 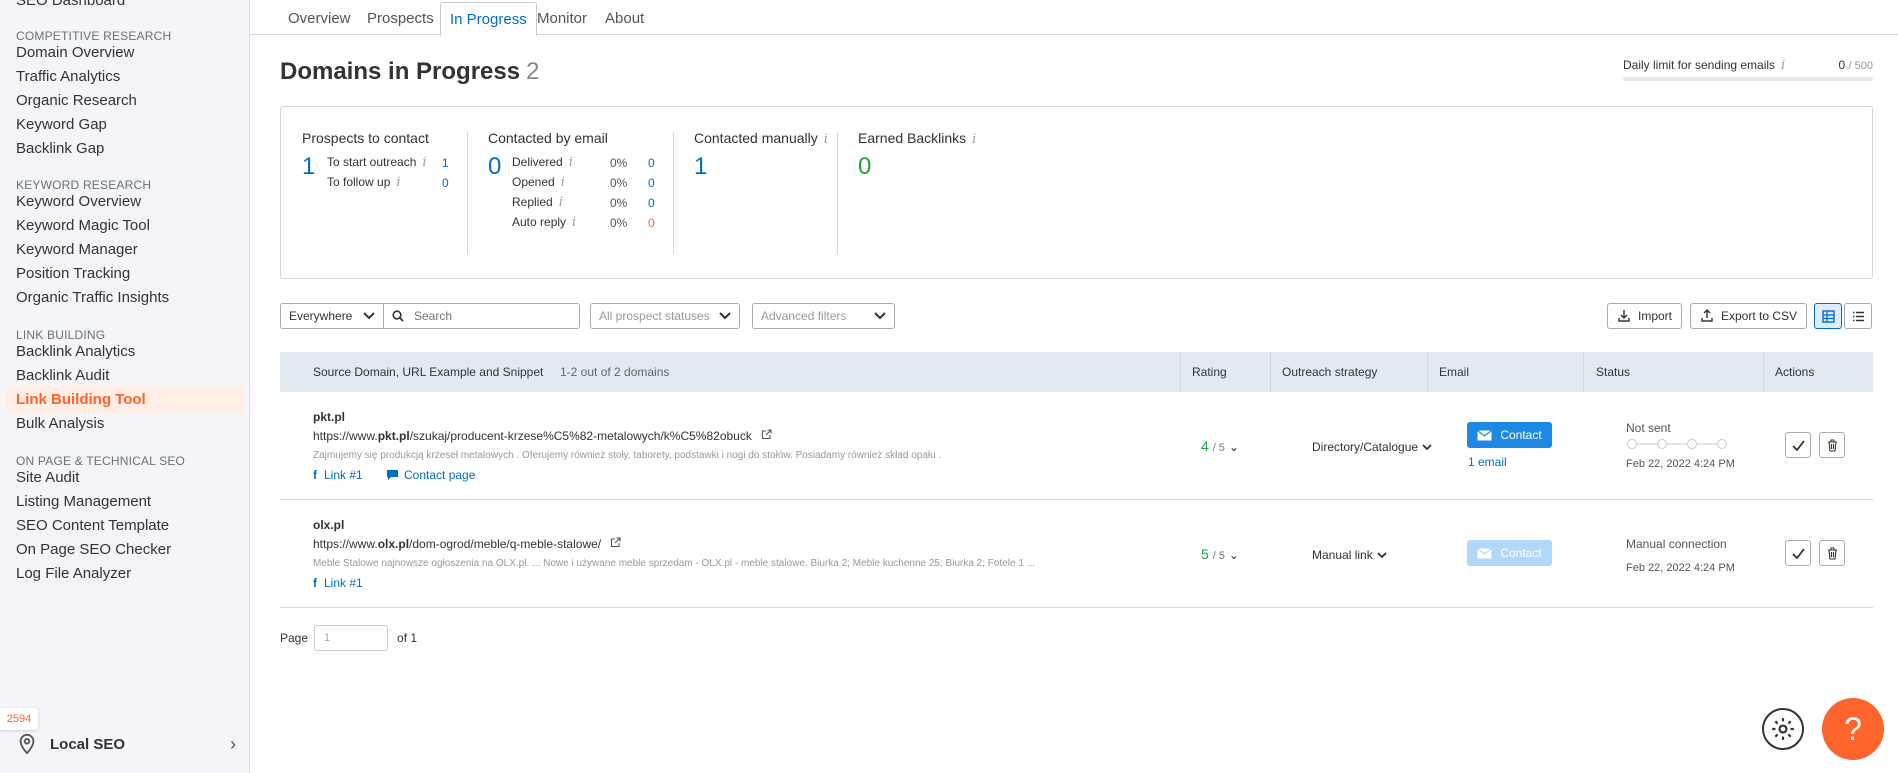 I want to click on stat-prospects-total: 1, so click(x=308, y=167).